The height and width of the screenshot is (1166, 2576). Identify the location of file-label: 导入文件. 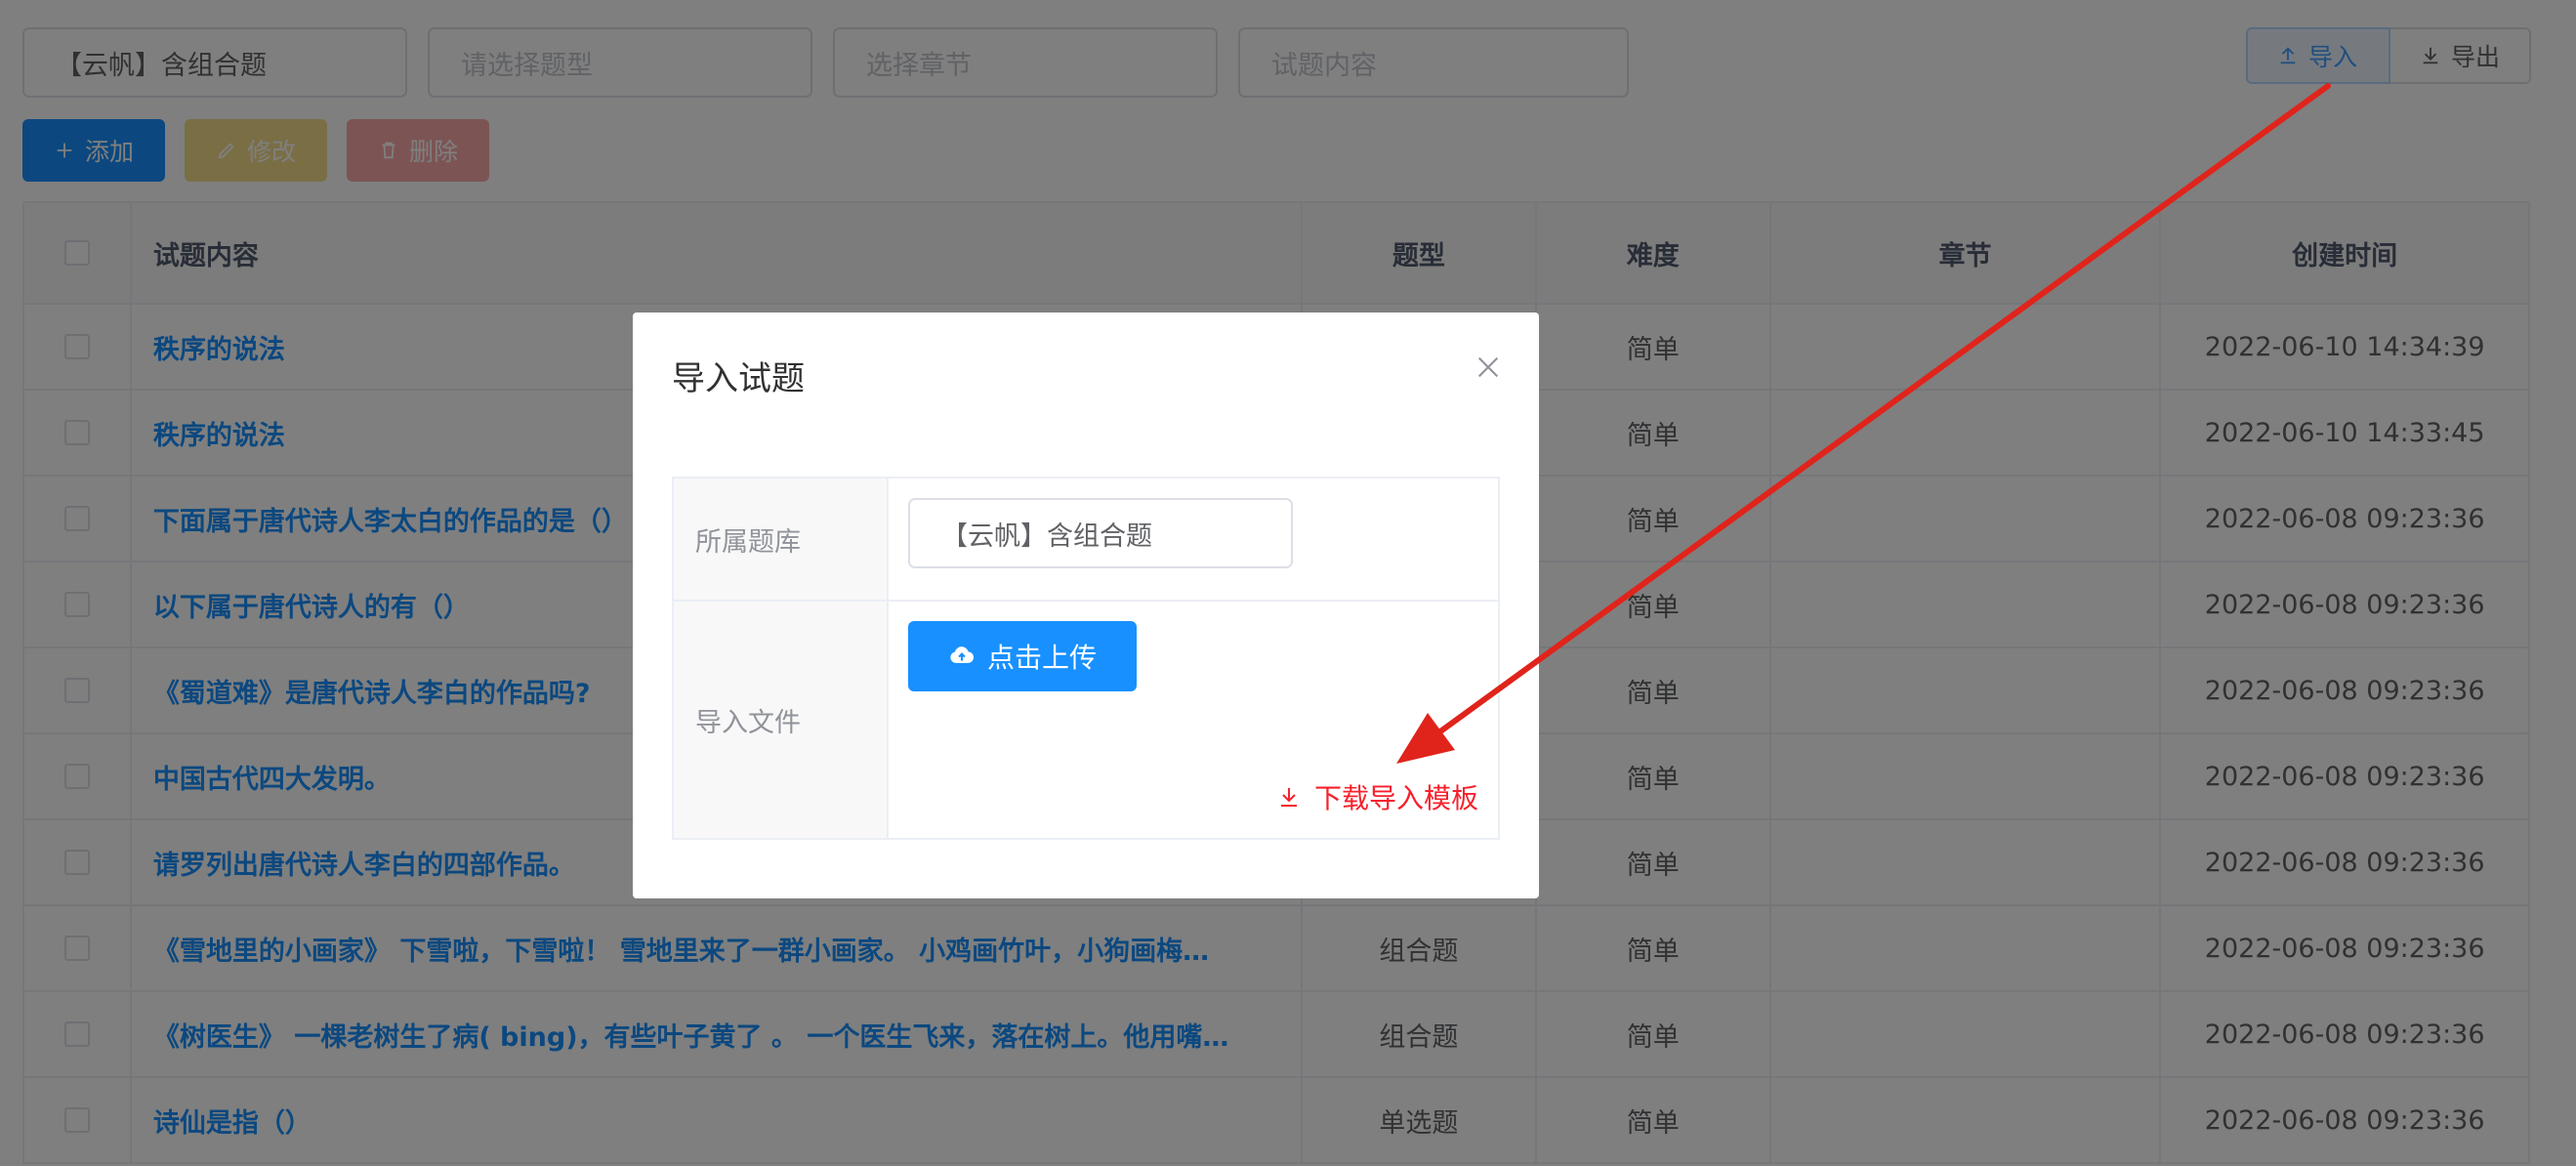
(781, 720).